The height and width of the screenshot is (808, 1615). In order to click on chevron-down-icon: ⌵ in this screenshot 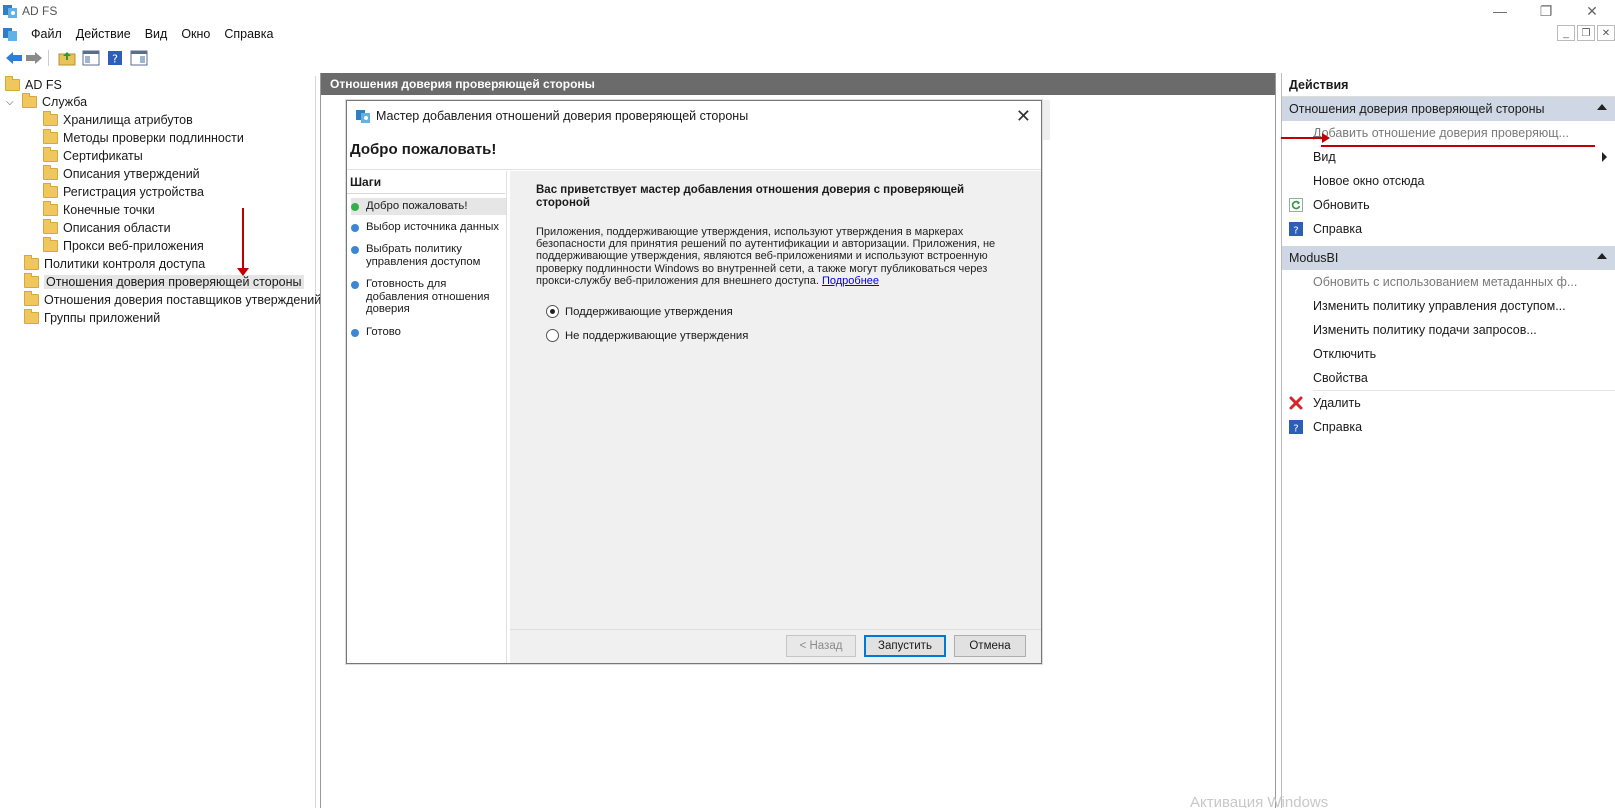, I will do `click(12, 102)`.